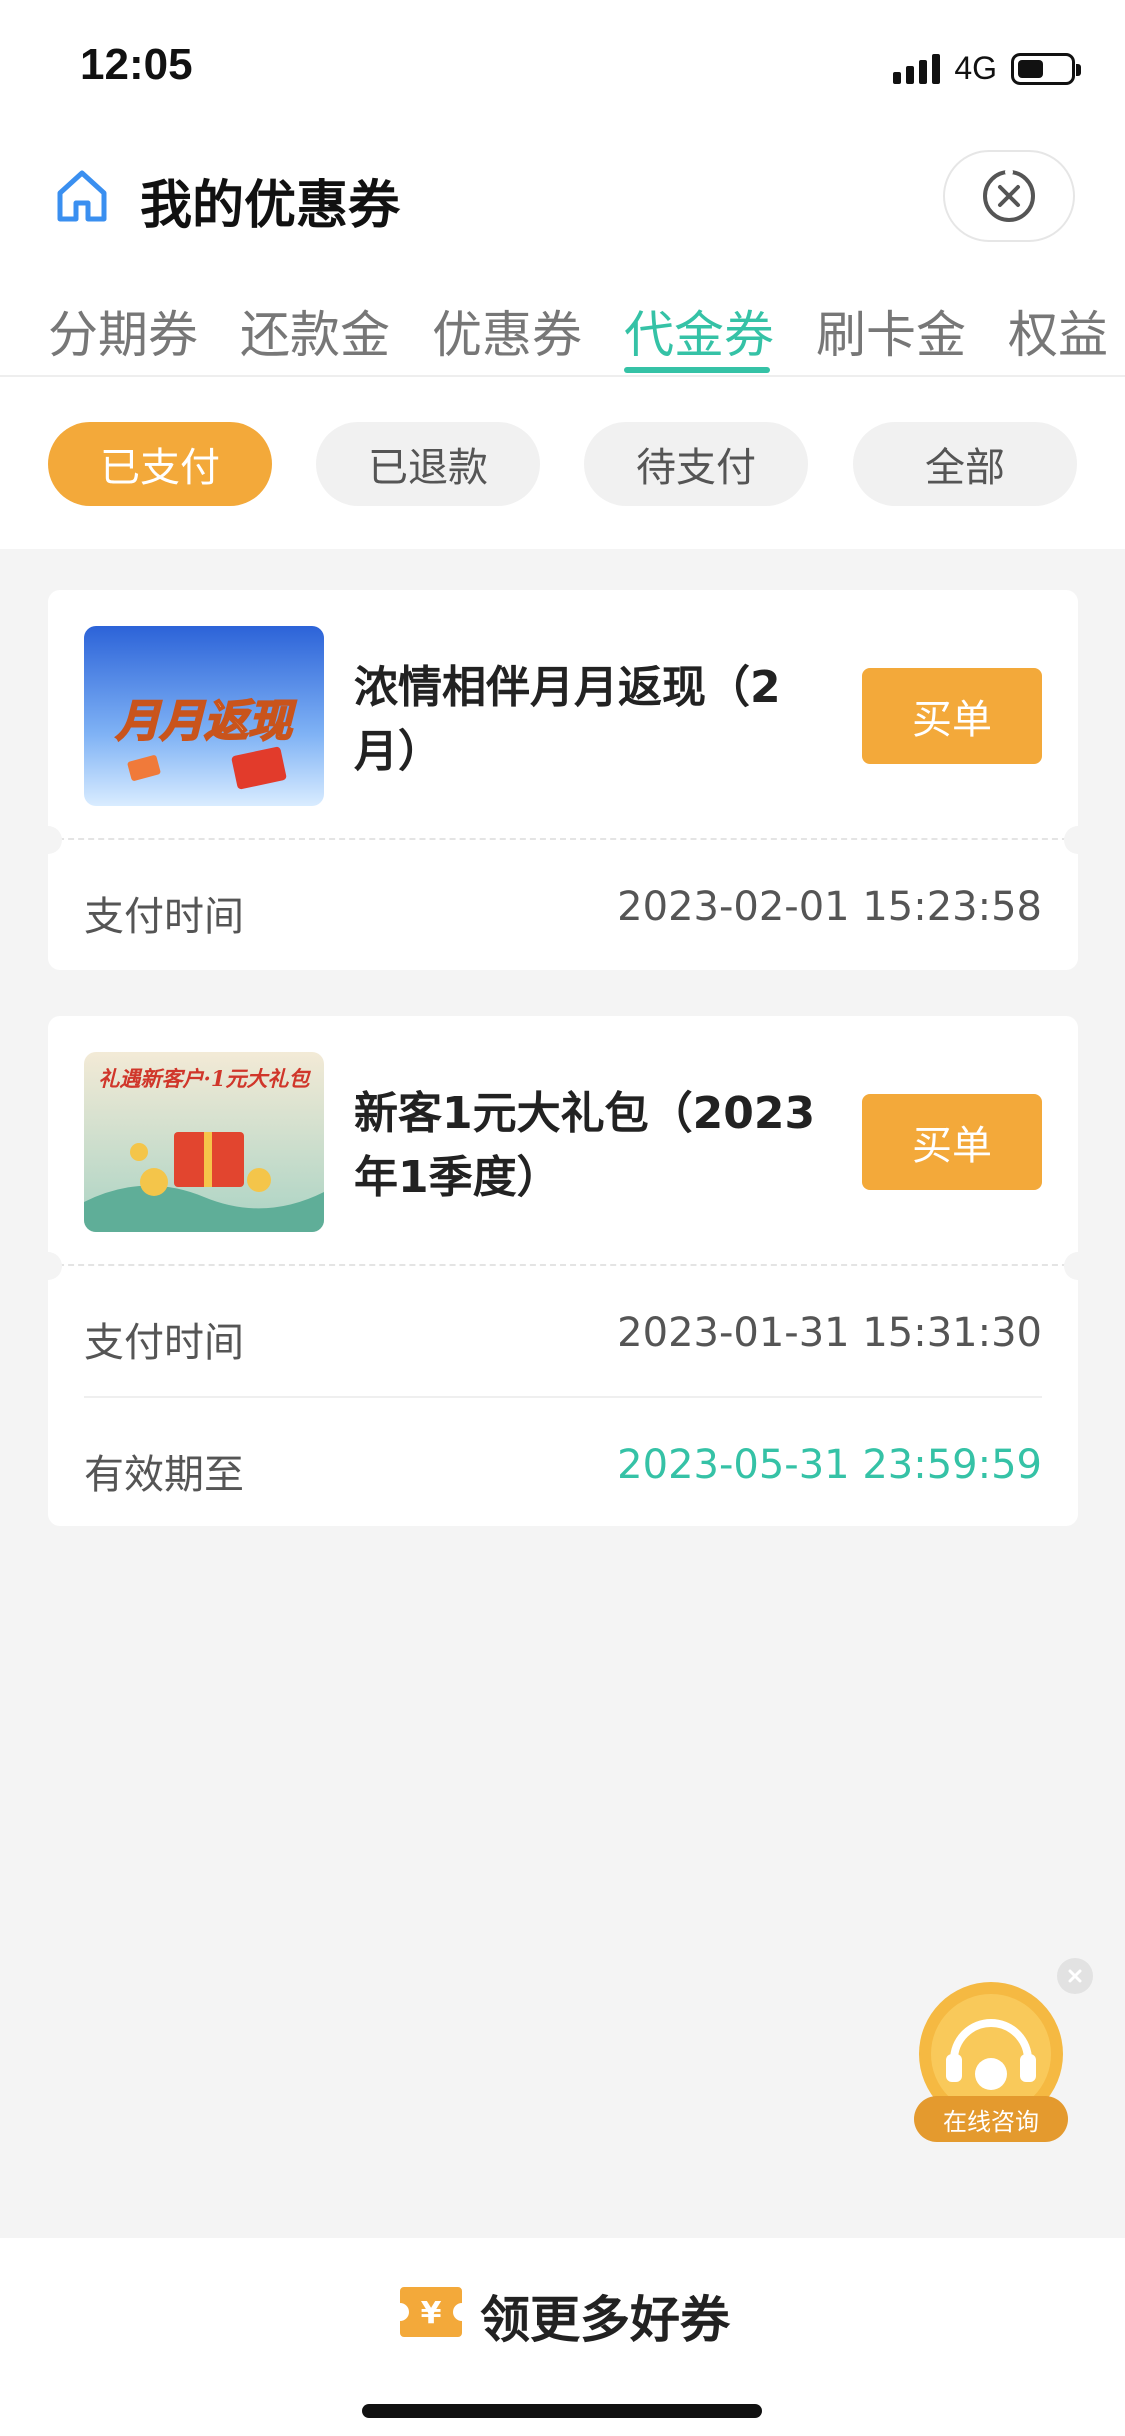  Describe the element at coordinates (1058, 331) in the screenshot. I see `tab-benefits: 权益` at that location.